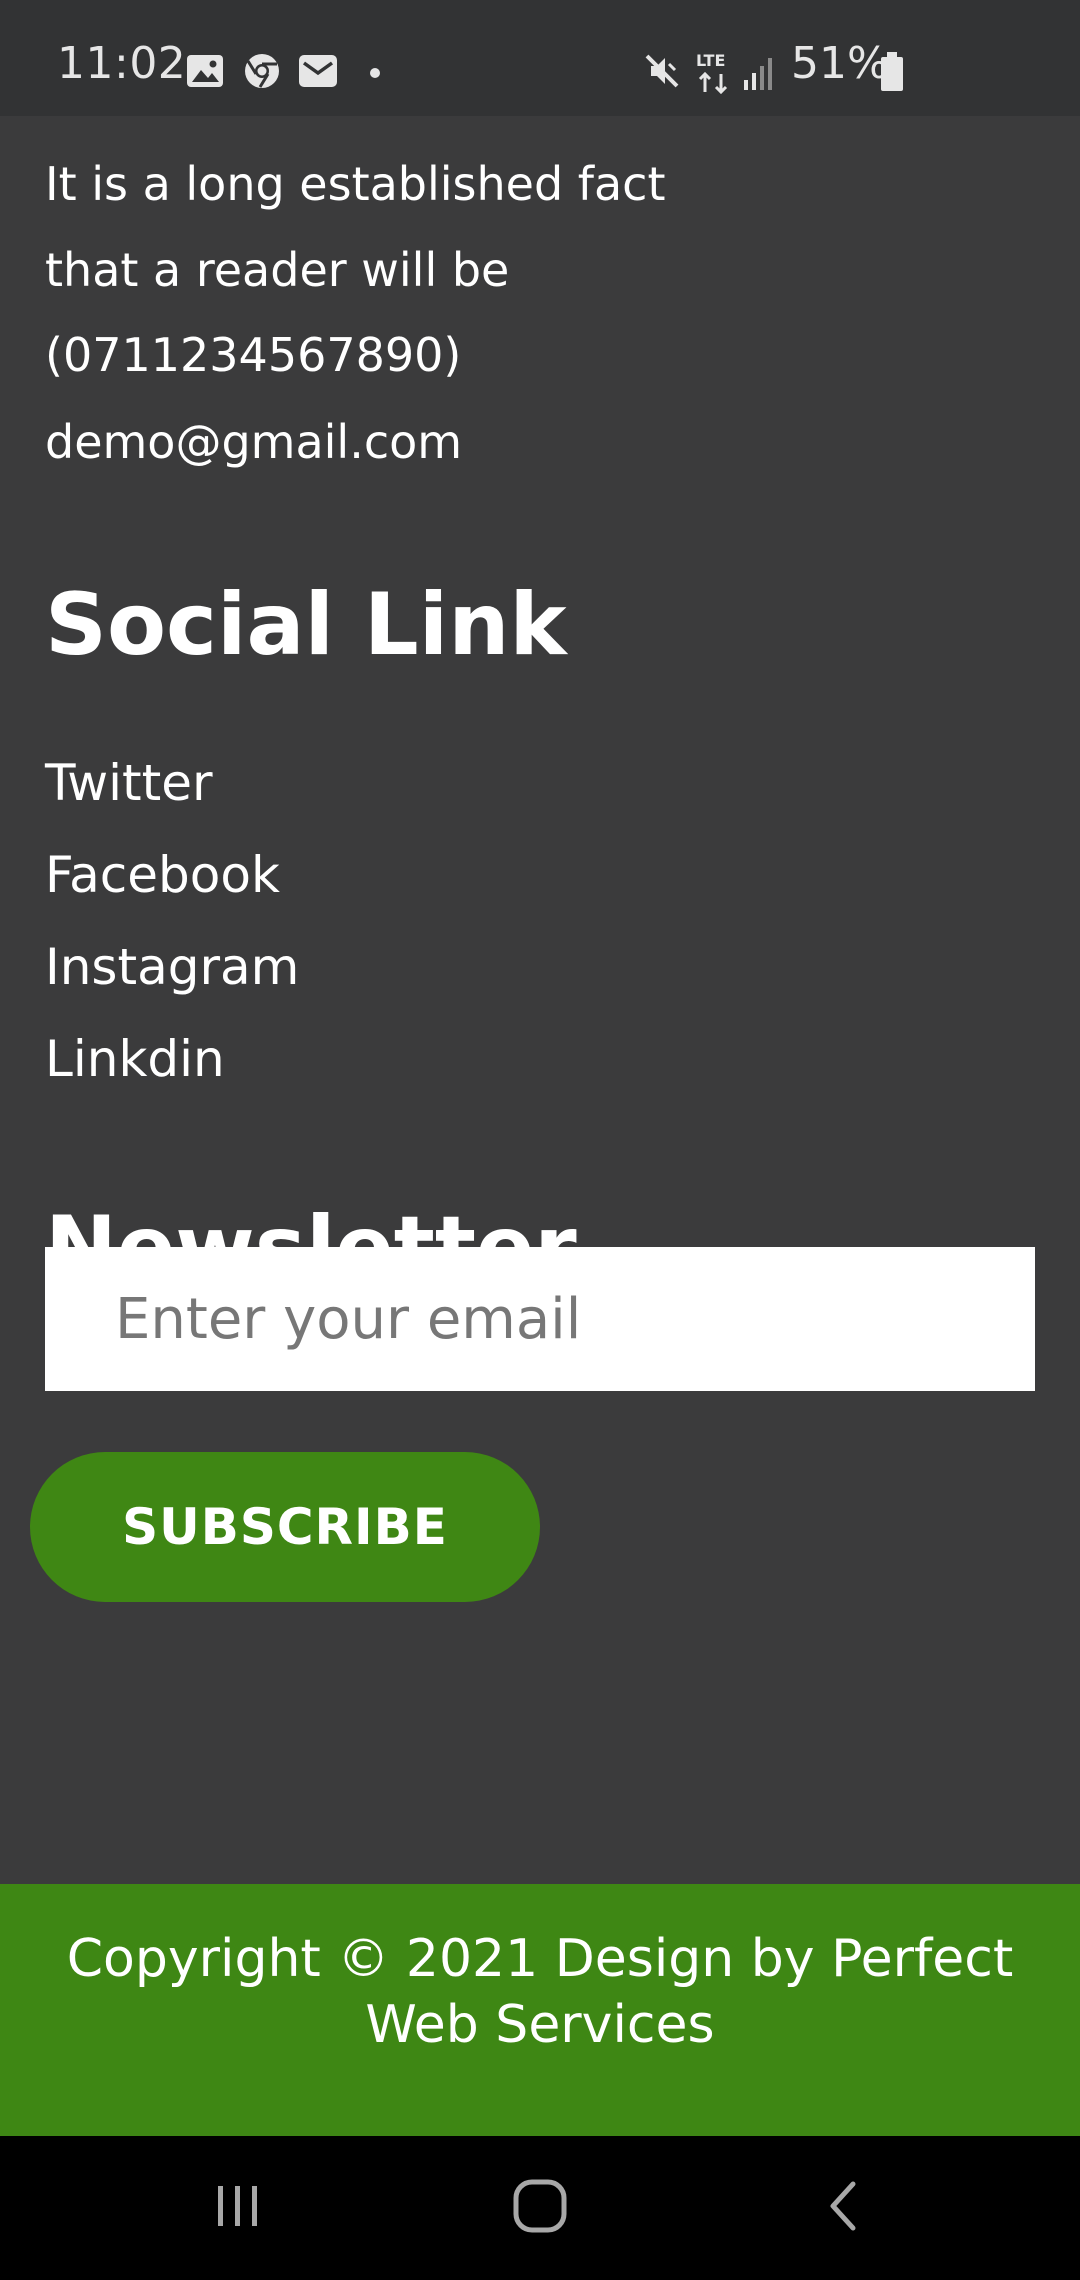 This screenshot has width=1080, height=2280. Describe the element at coordinates (122, 63) in the screenshot. I see `status-time: 11:02` at that location.